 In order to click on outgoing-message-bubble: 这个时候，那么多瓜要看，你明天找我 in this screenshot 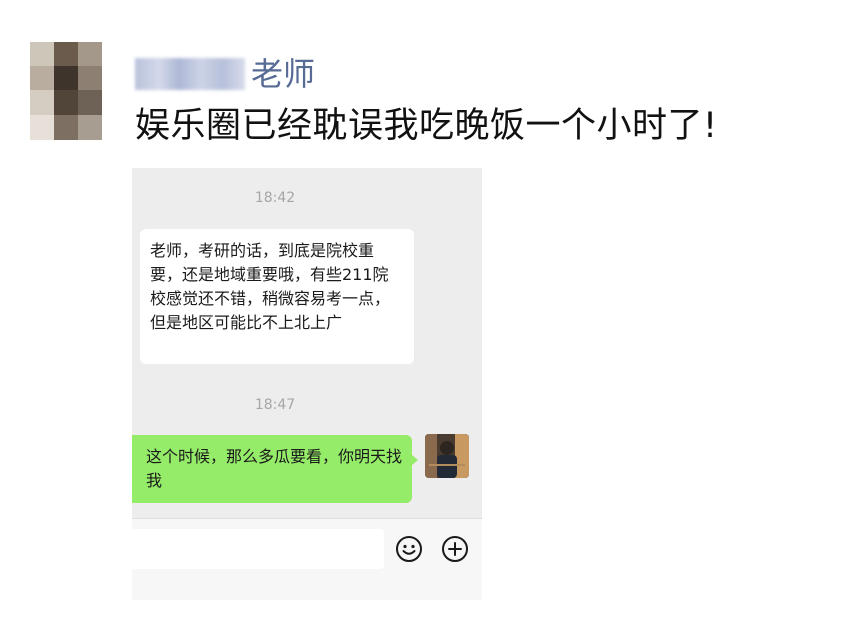, I will do `click(272, 469)`.